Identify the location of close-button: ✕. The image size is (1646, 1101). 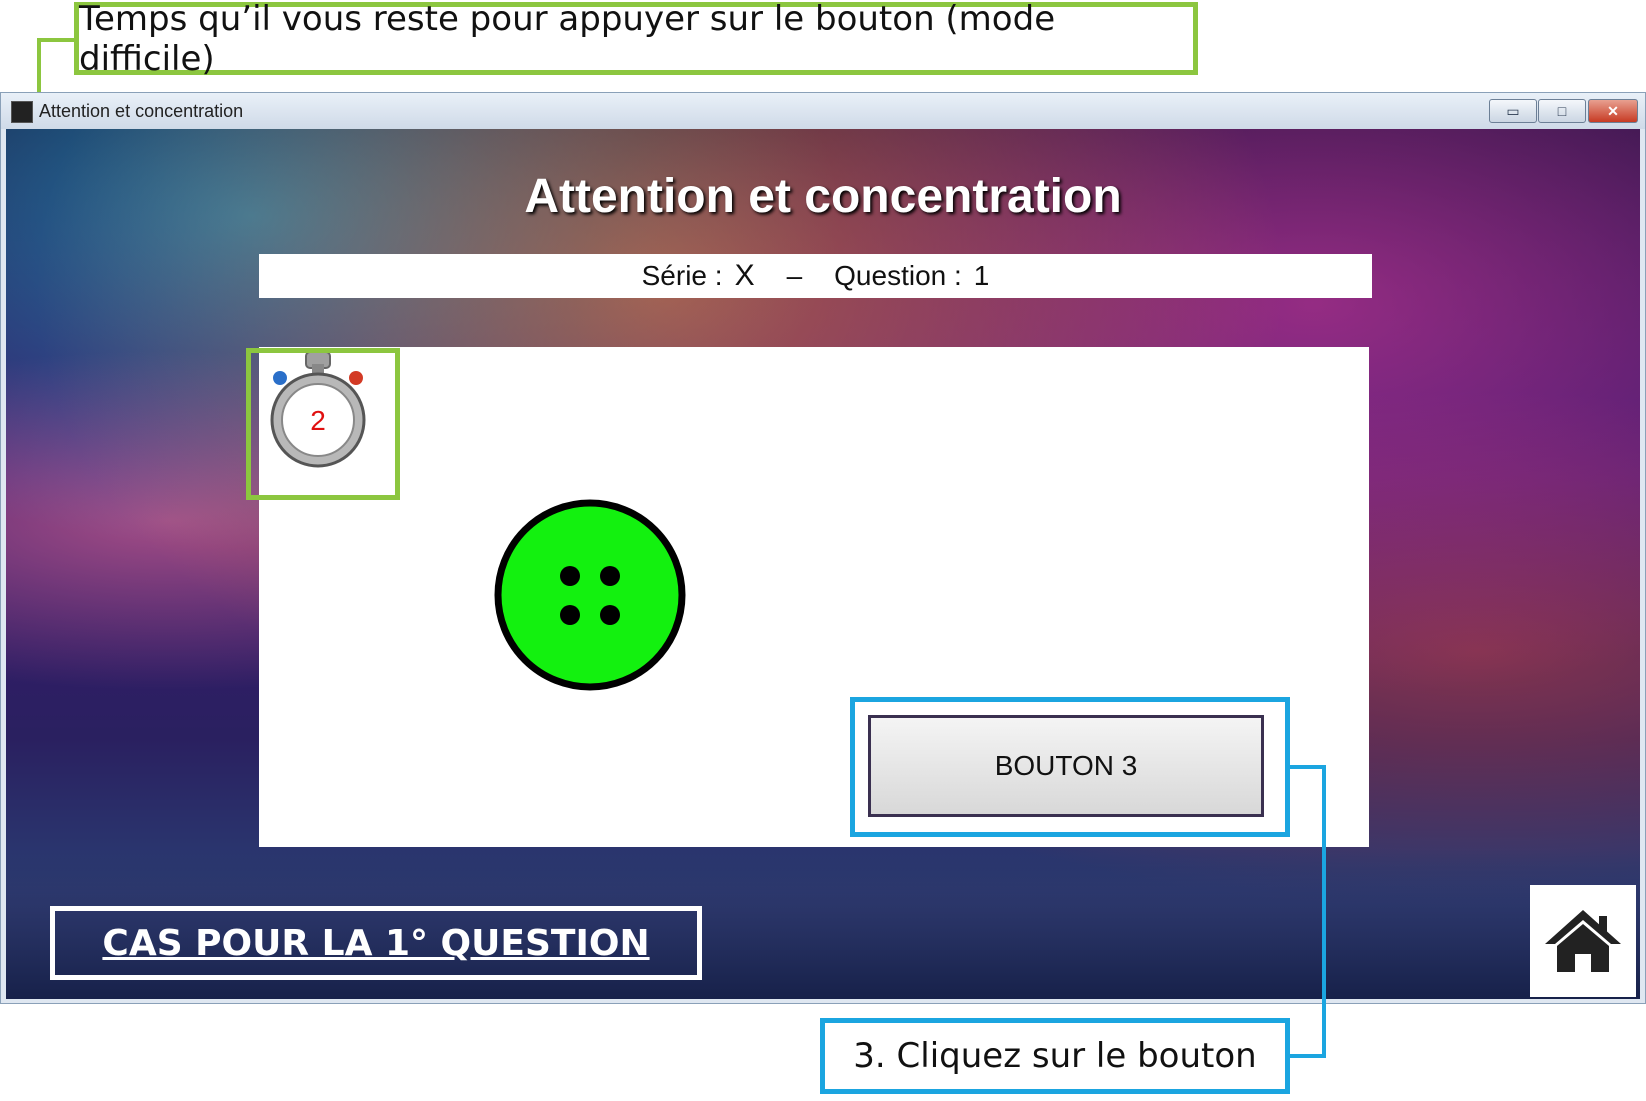
(1613, 111).